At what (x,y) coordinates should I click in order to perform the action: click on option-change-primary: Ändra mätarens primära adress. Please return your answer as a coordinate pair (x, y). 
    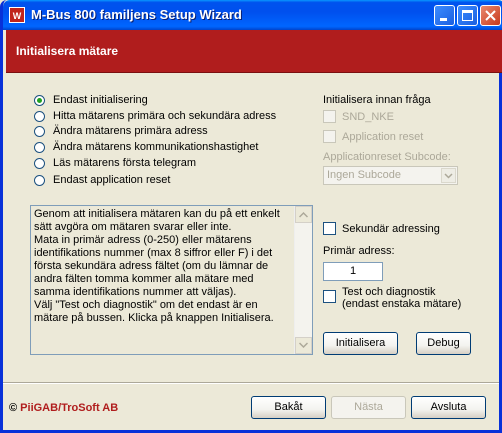
    Looking at the image, I should click on (121, 131).